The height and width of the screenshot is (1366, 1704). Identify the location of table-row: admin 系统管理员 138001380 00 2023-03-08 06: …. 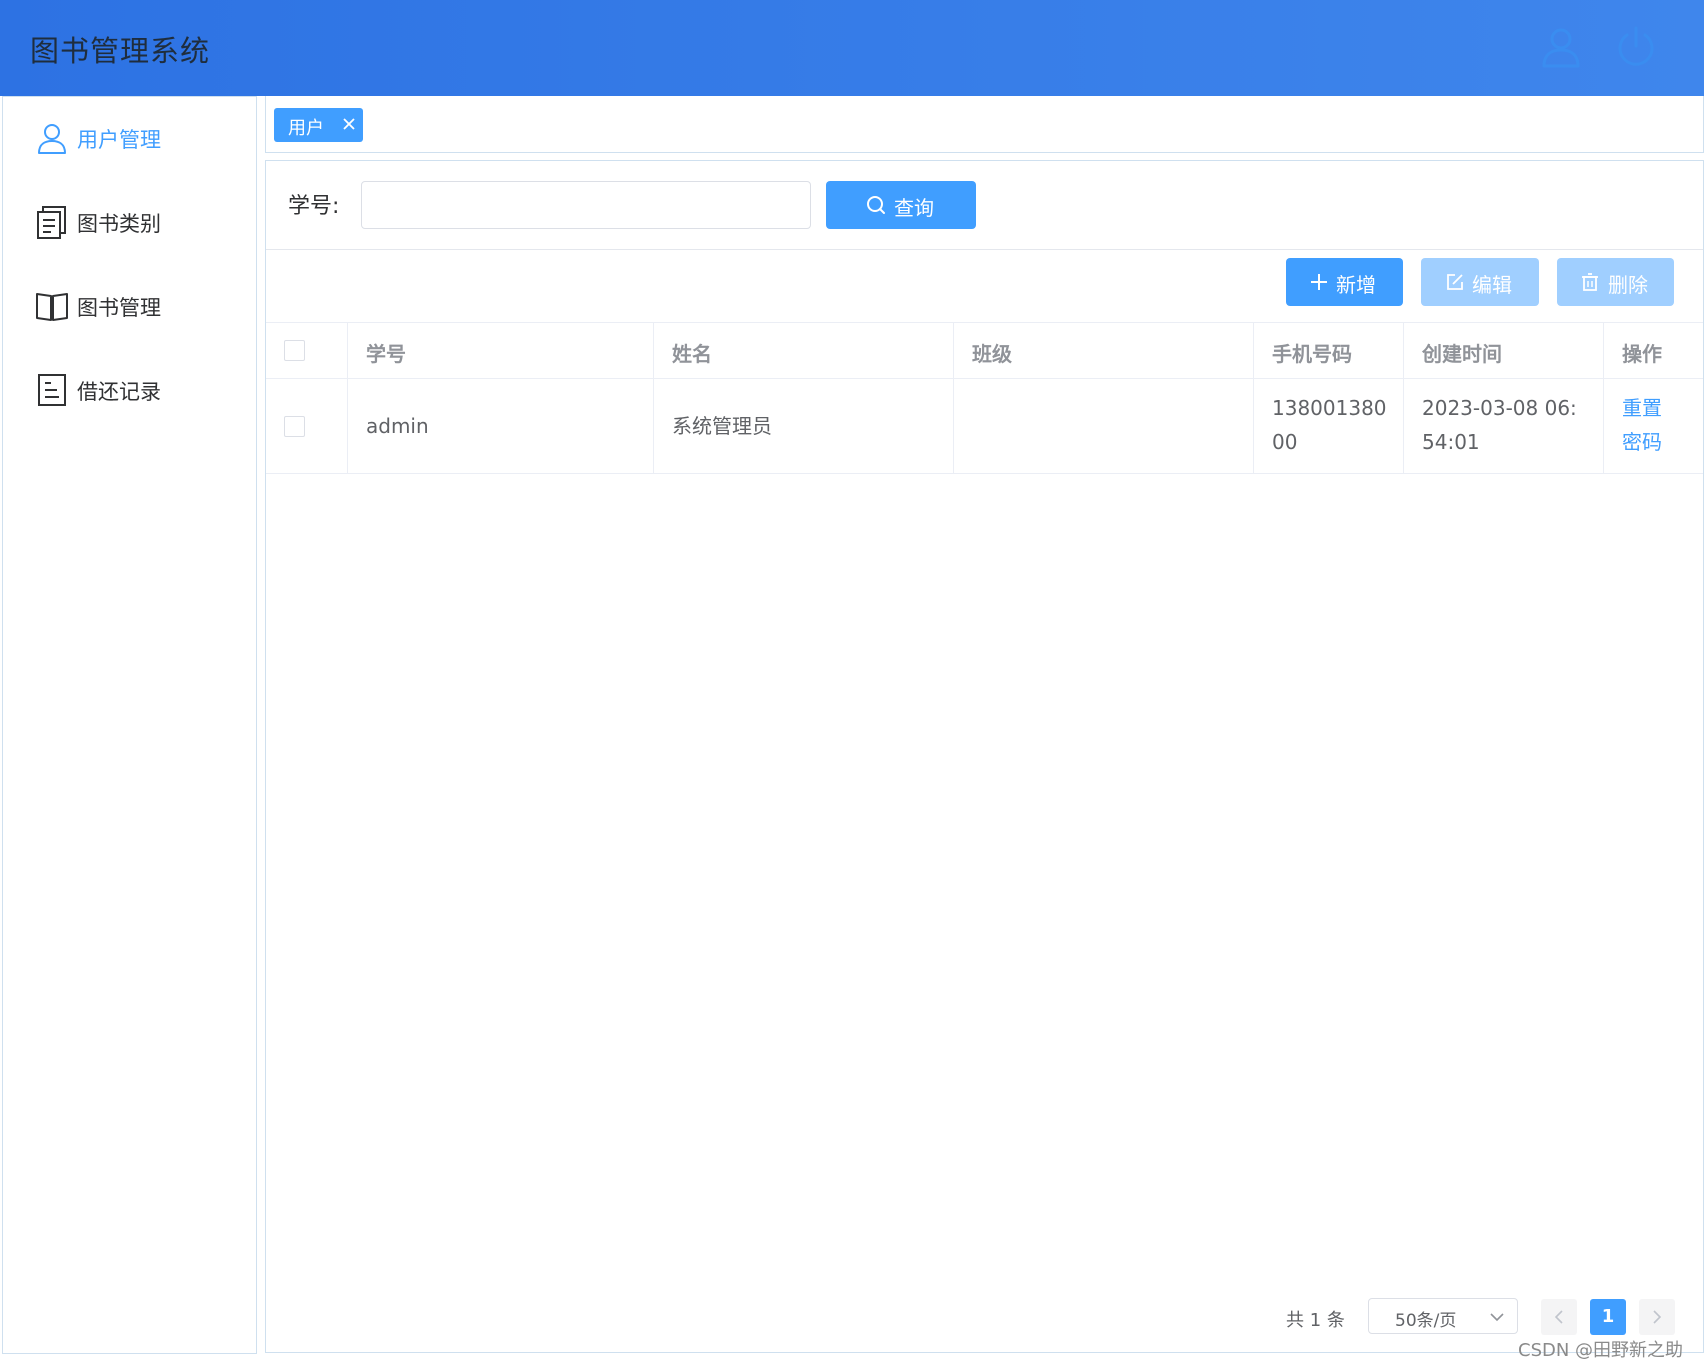
(984, 426).